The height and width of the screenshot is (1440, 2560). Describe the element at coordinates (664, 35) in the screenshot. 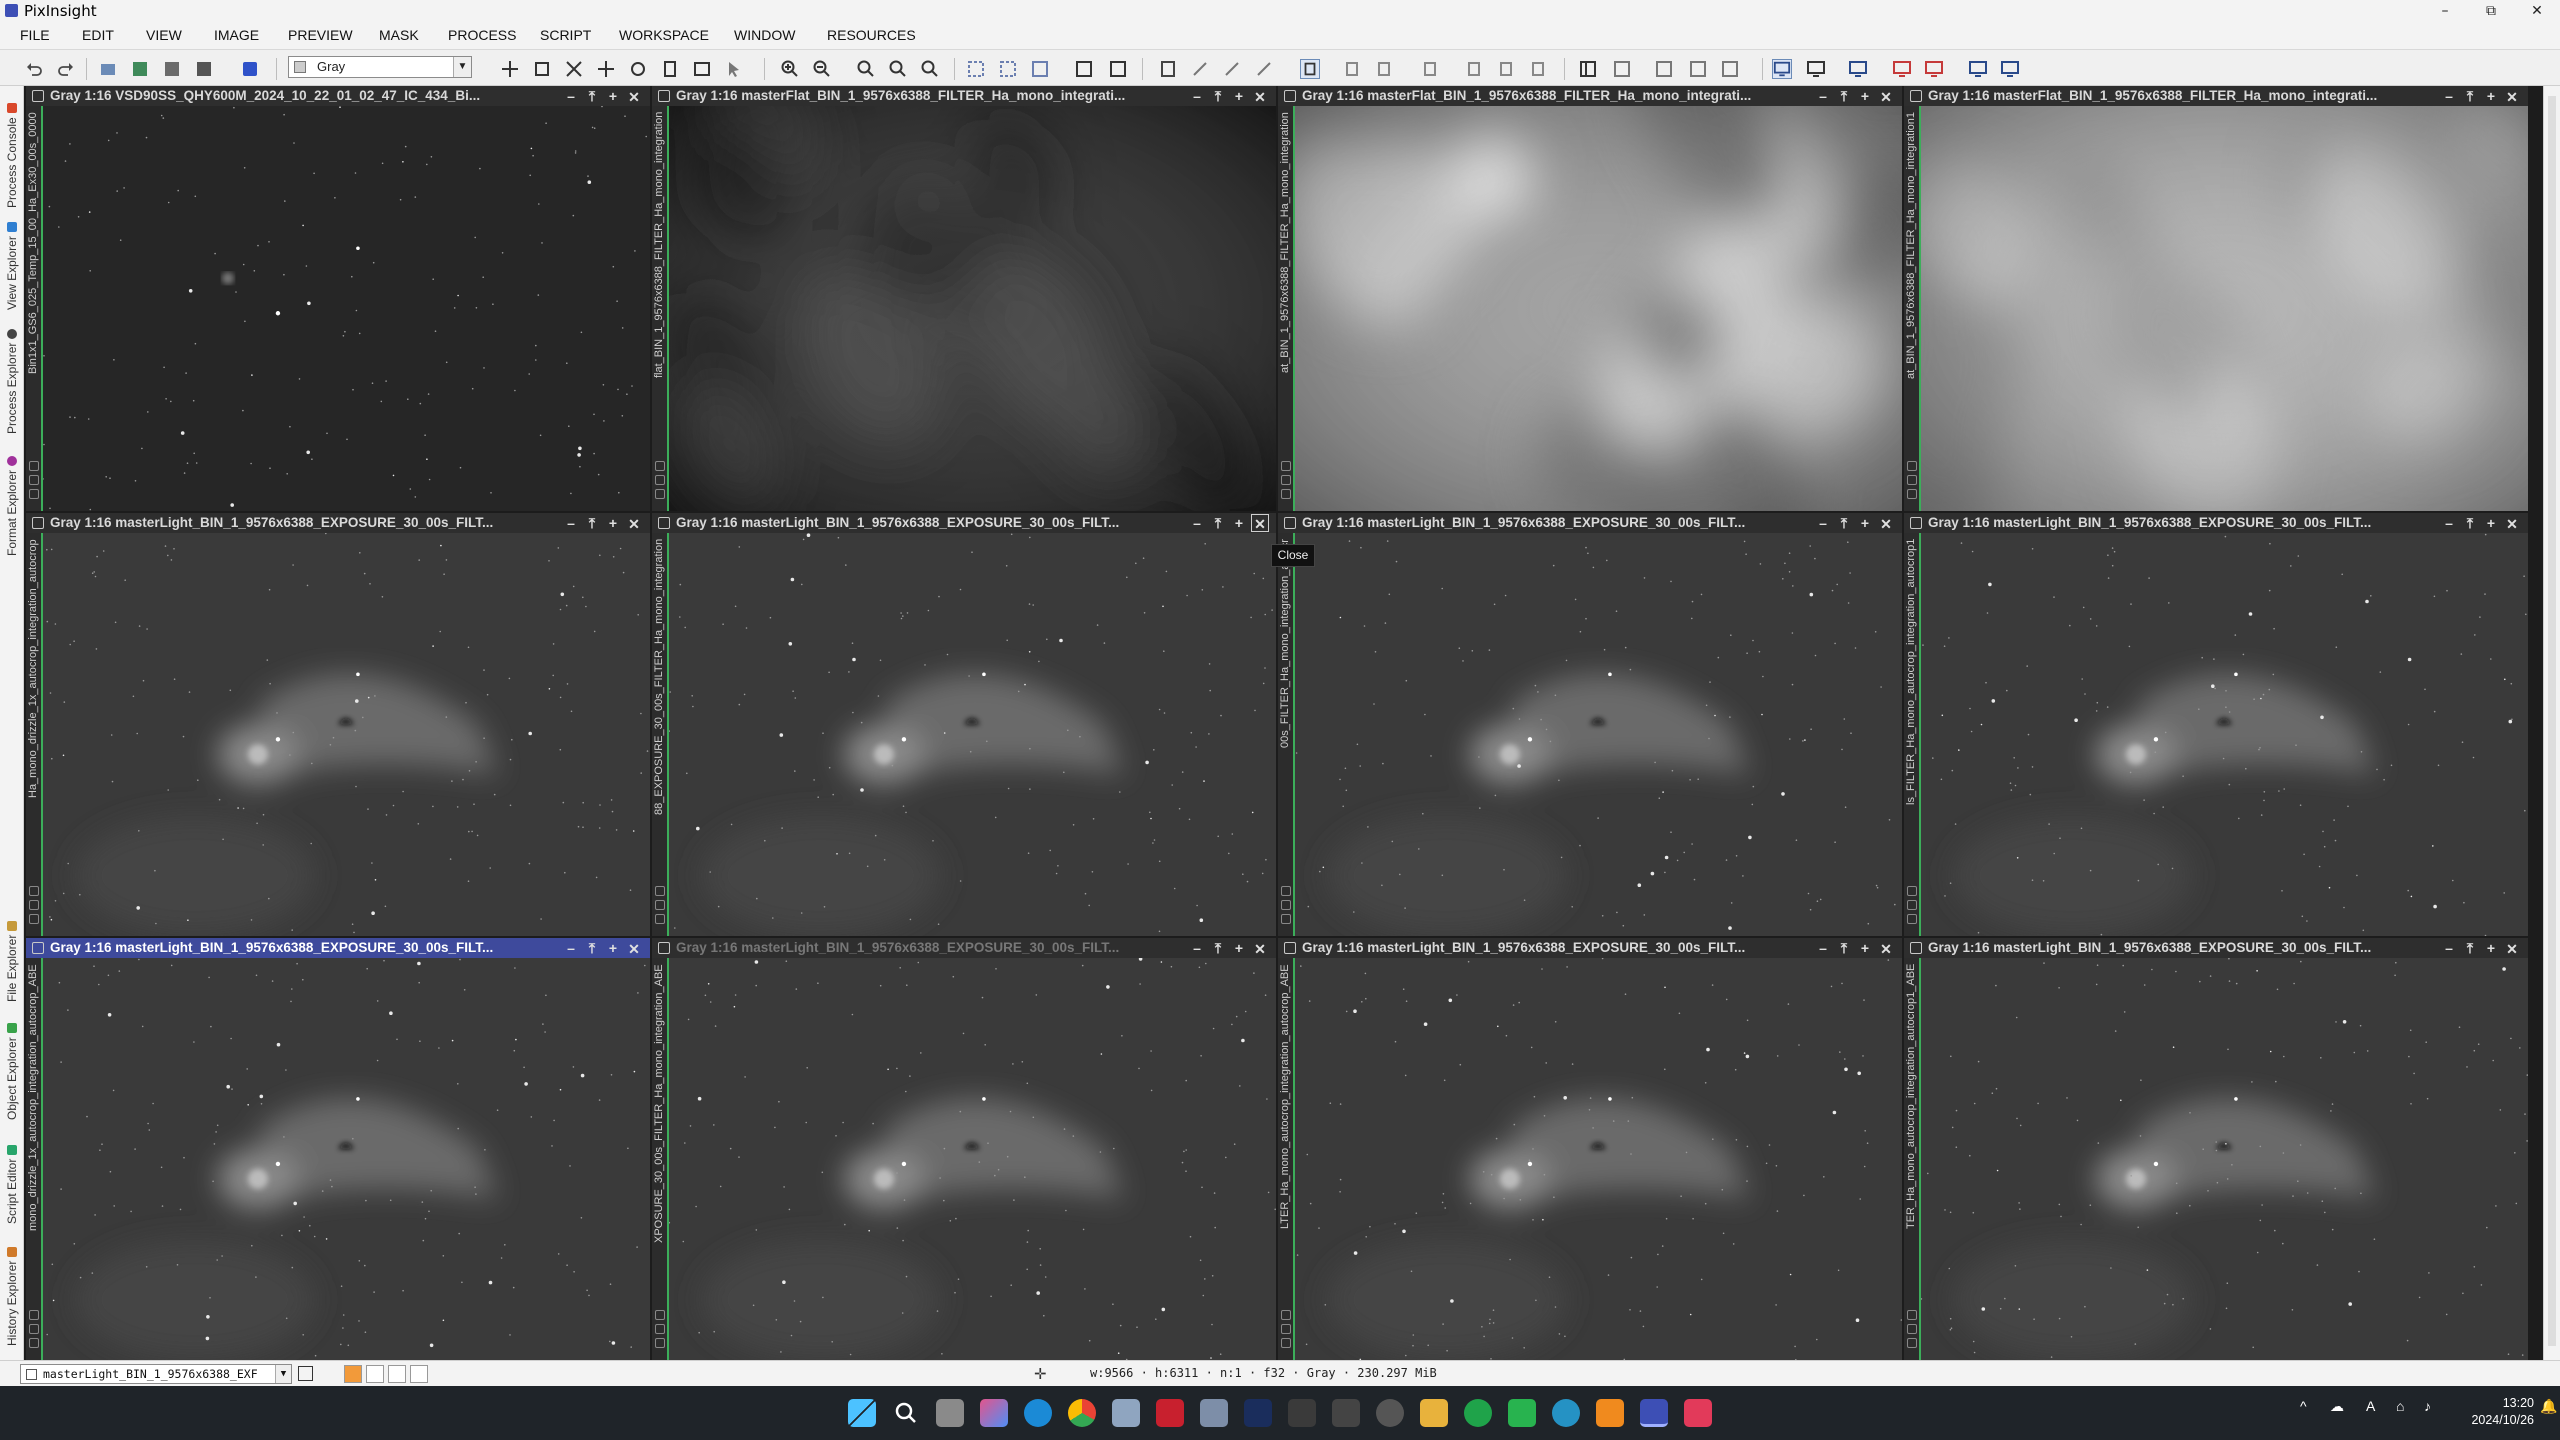

I see `menu-workspace: WORKSPACE` at that location.